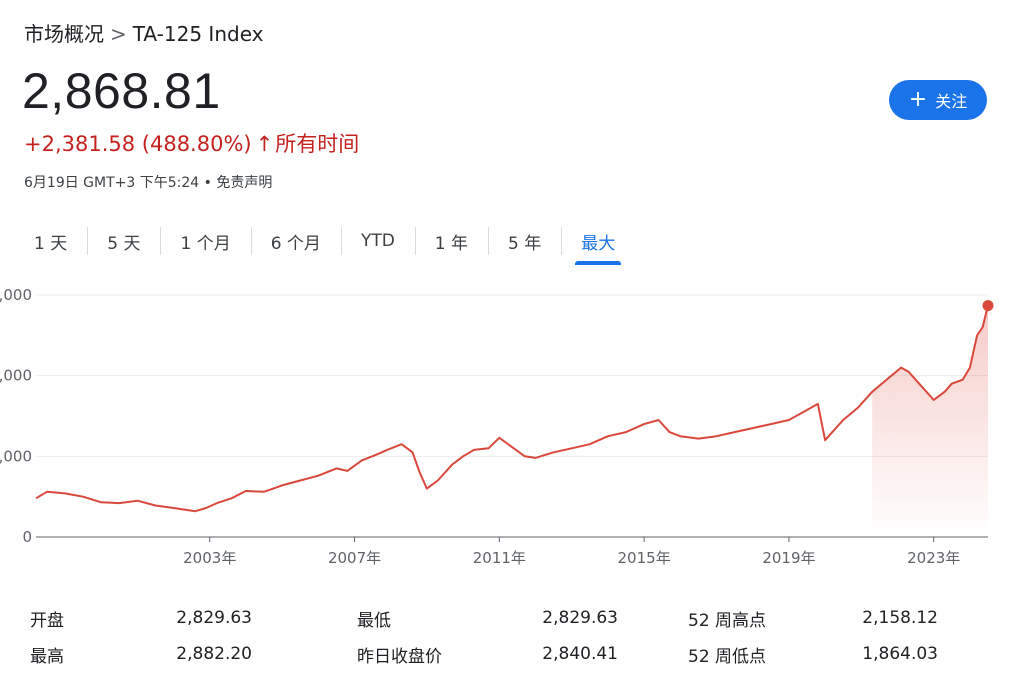 This screenshot has height=687, width=1024. I want to click on tab-1-month: 1 个月, so click(205, 241).